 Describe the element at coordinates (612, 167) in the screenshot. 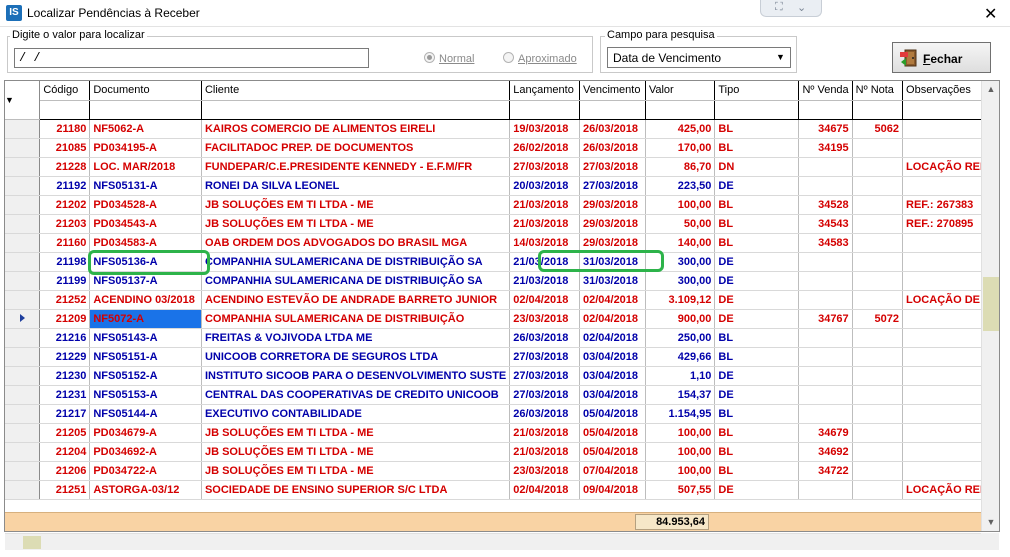

I see `cell-vencimento: 27/03/2018` at that location.